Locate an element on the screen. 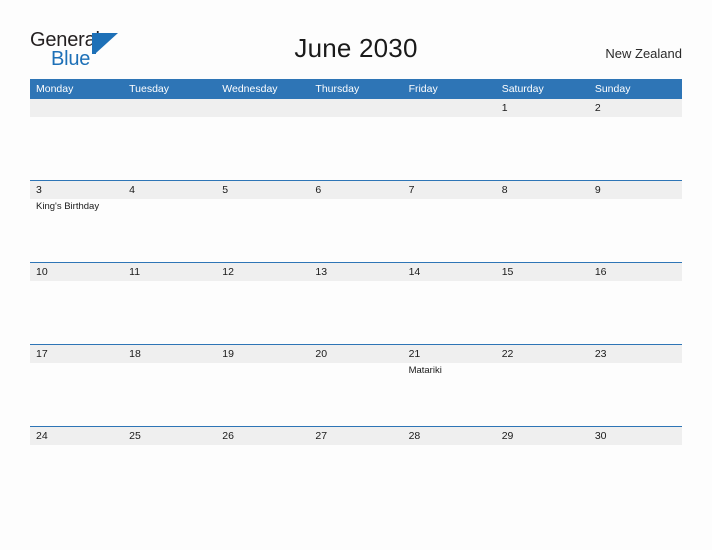 This screenshot has width=712, height=550. calendar-day-cell: 8 is located at coordinates (542, 221).